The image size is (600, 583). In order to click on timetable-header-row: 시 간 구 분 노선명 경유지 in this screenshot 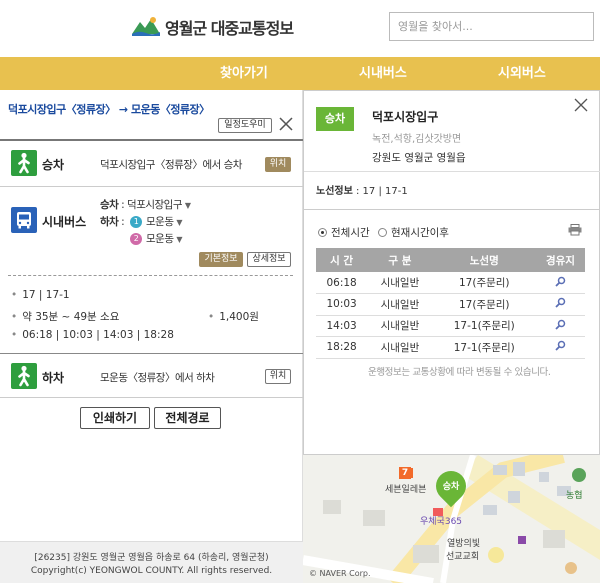, I will do `click(450, 260)`.